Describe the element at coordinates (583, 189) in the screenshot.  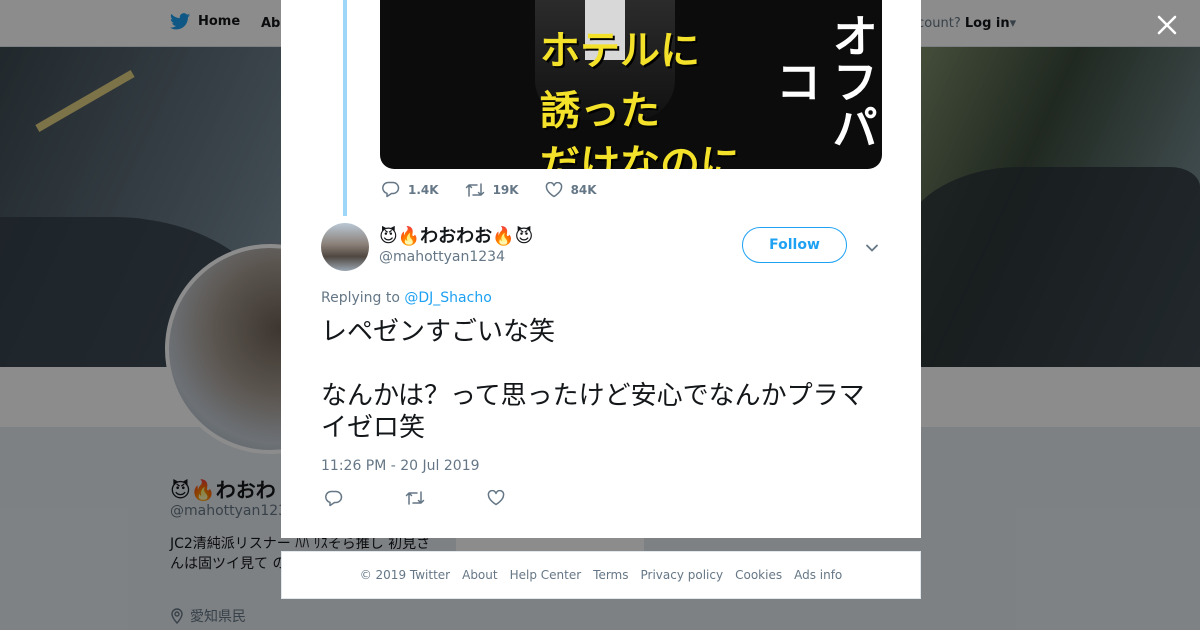
I see `like-count: 84K` at that location.